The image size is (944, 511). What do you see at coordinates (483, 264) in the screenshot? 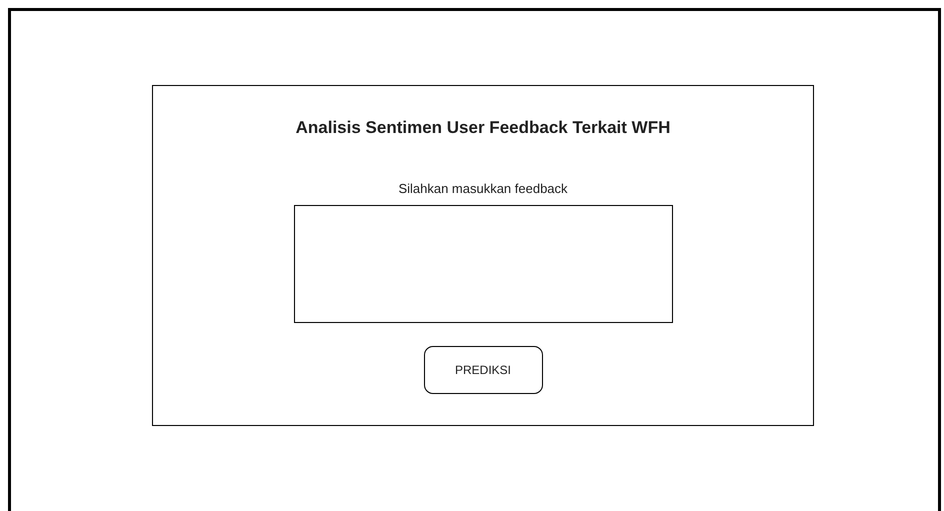
I see `feedback-input` at bounding box center [483, 264].